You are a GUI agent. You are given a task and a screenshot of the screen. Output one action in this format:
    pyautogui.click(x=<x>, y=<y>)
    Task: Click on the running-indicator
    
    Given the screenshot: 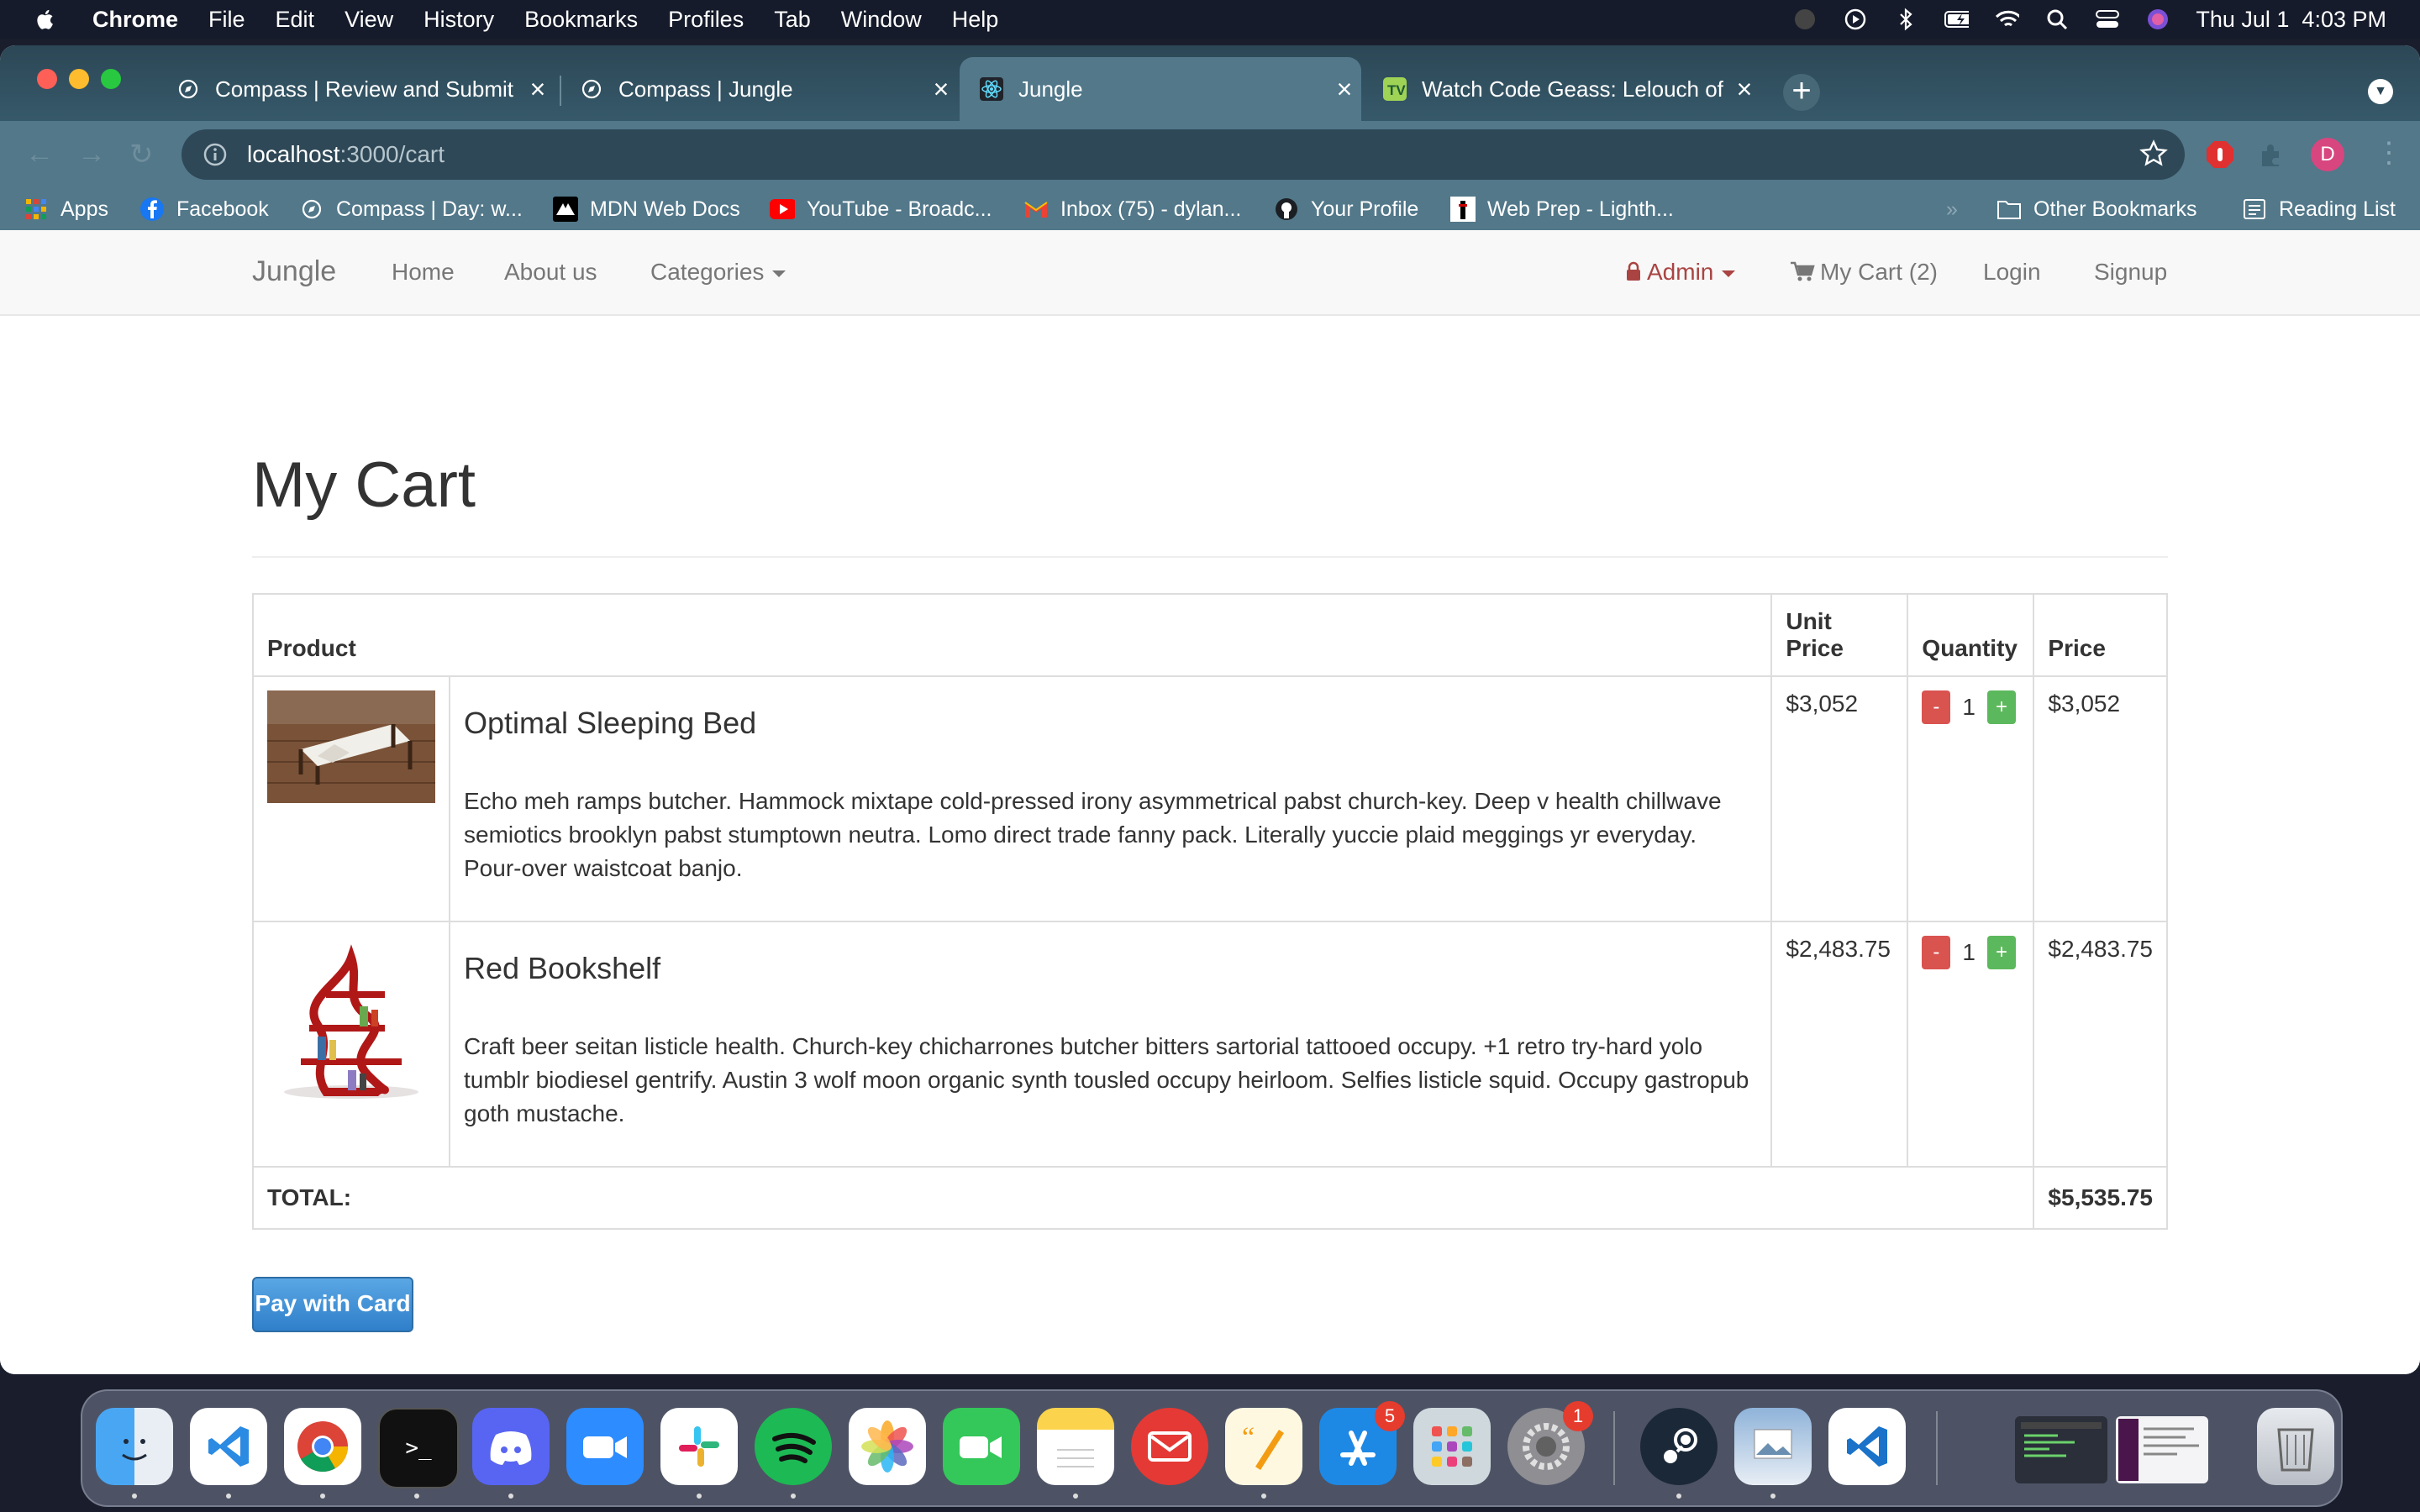 What is the action you would take?
    pyautogui.click(x=1263, y=1496)
    